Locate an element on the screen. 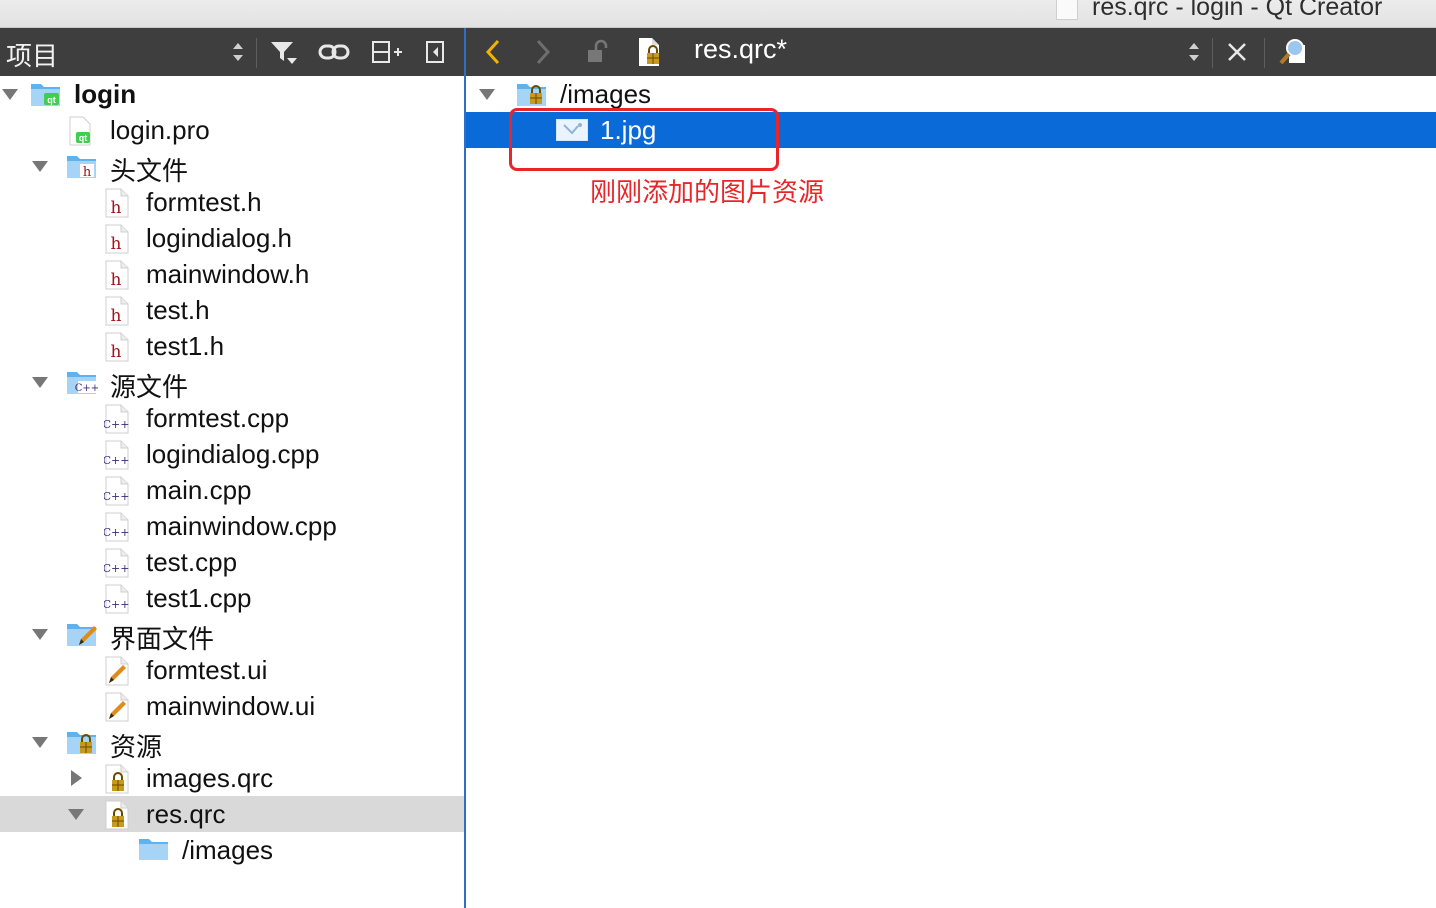  tree-item: h mainwindow.h is located at coordinates (232, 274).